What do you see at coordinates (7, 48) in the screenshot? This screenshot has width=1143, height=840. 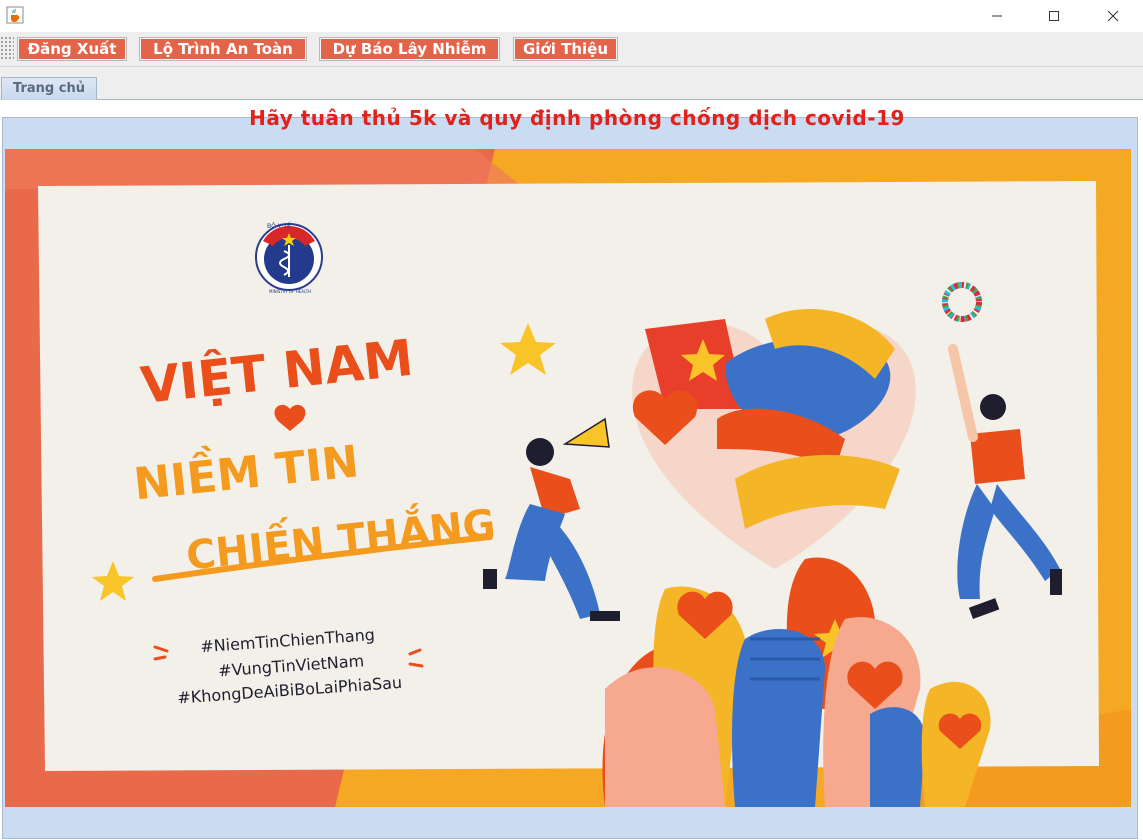 I see `toolbar-grip` at bounding box center [7, 48].